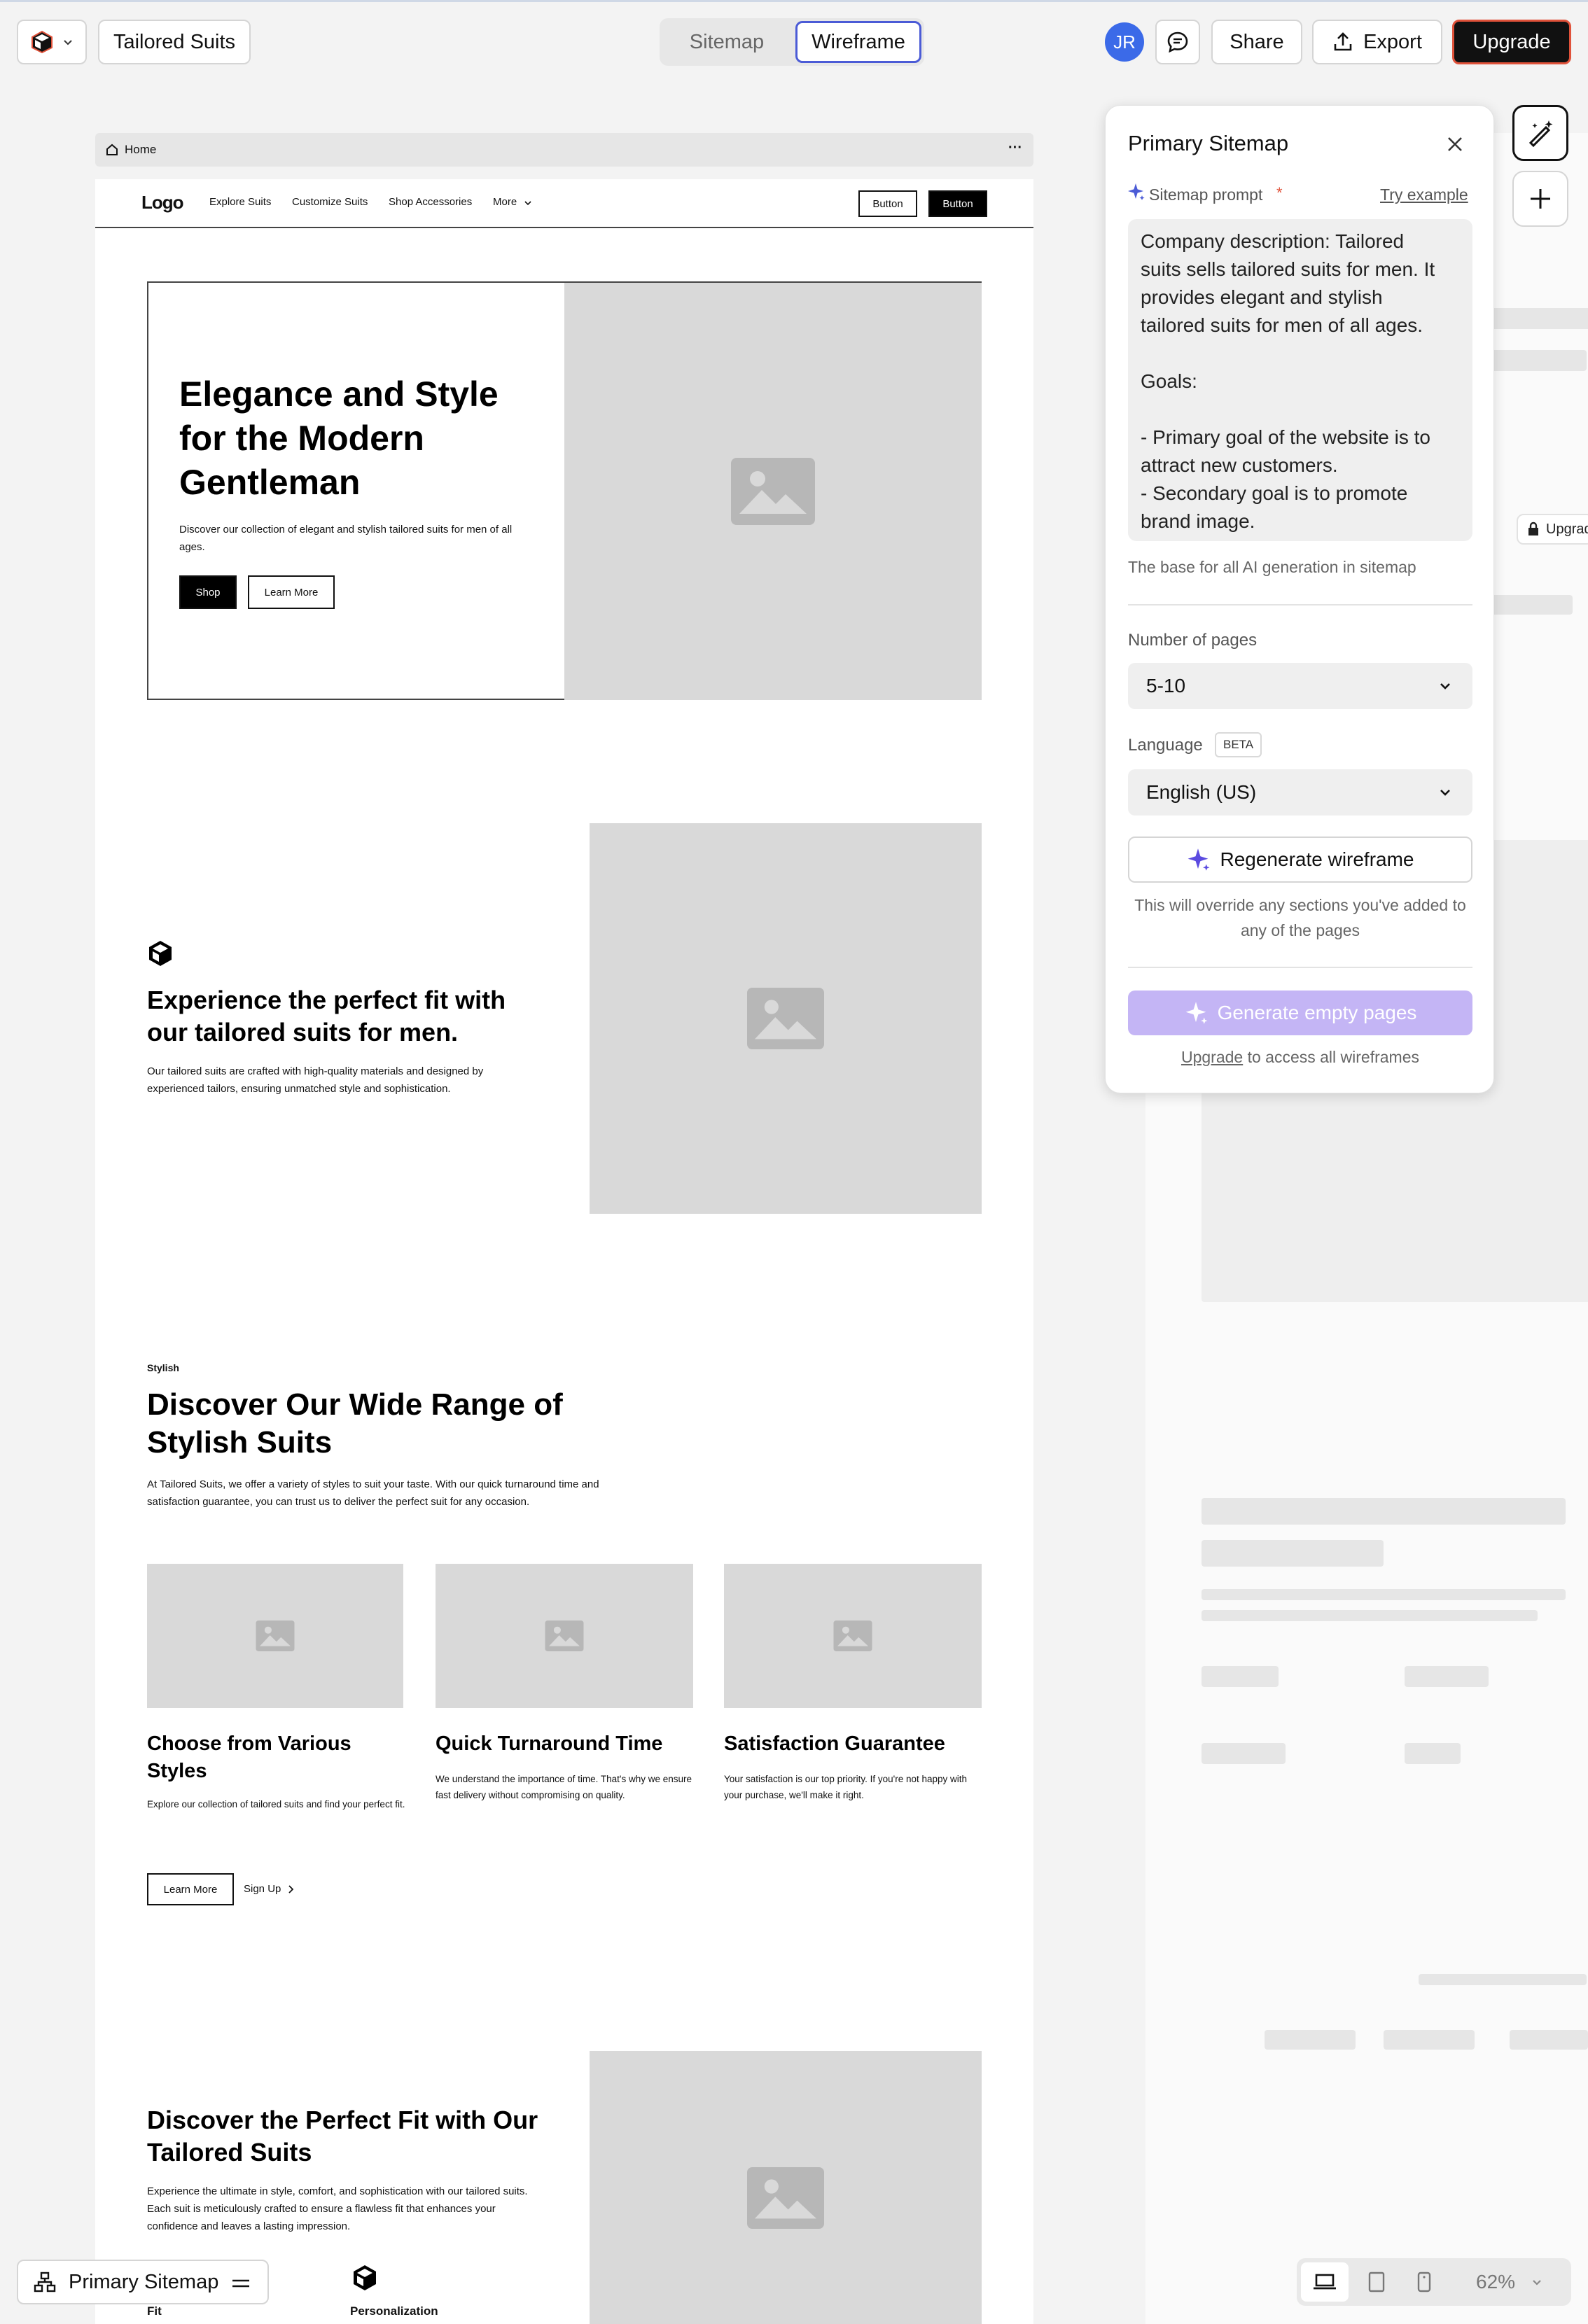 The height and width of the screenshot is (2324, 1588). Describe the element at coordinates (1262, 297) in the screenshot. I see `prompt-line: provides elegant and stylish` at that location.